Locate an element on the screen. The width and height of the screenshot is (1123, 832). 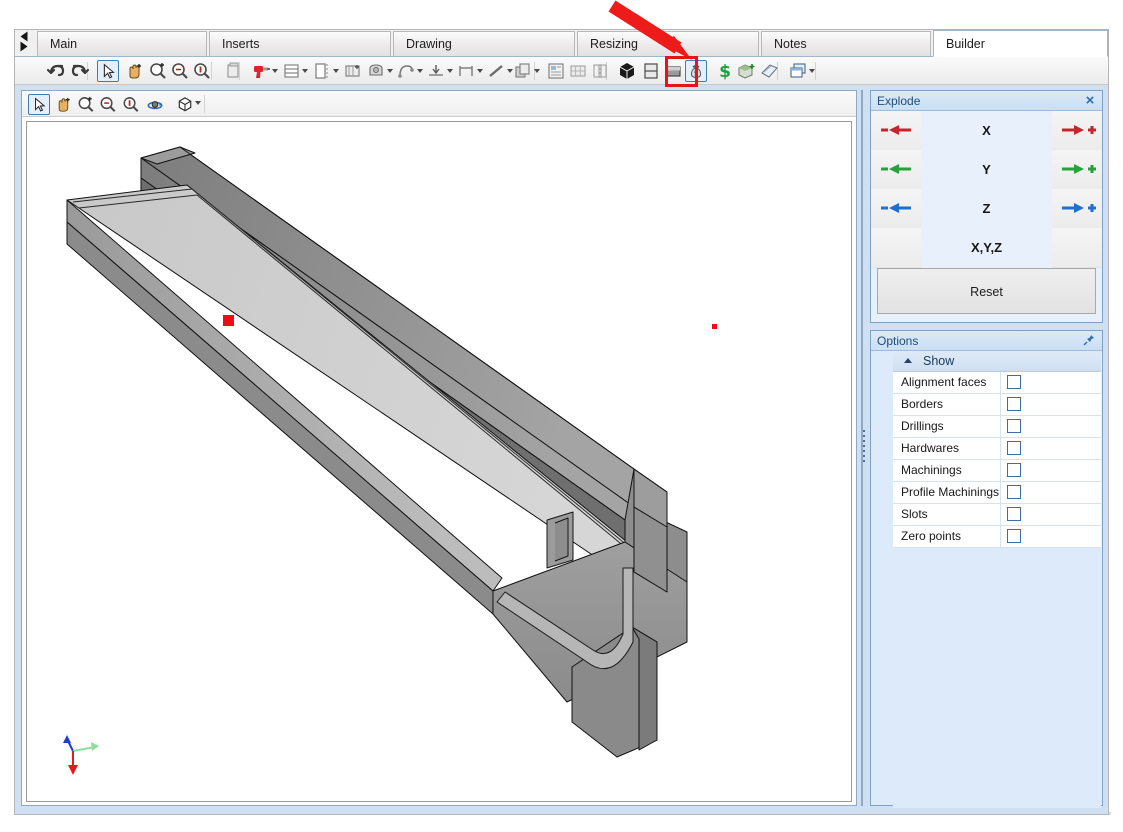
option-label-profile-machinings: Profile Machinings is located at coordinates (947, 492).